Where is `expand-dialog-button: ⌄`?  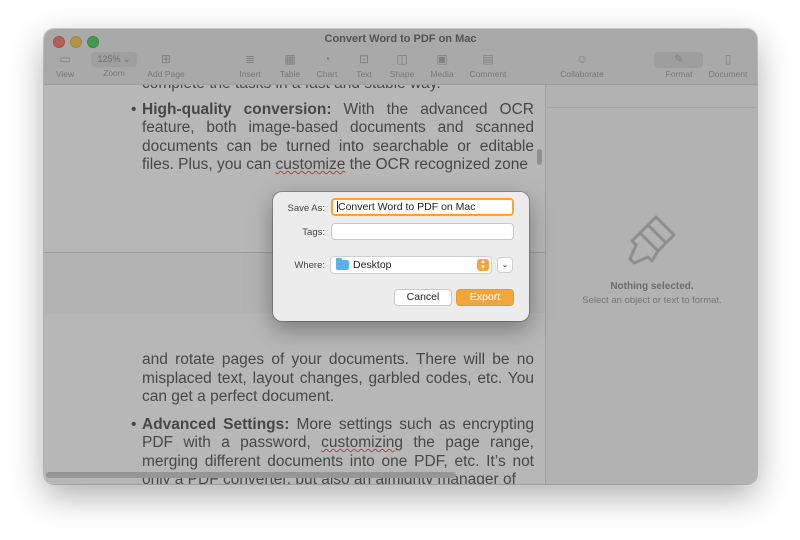 expand-dialog-button: ⌄ is located at coordinates (505, 265).